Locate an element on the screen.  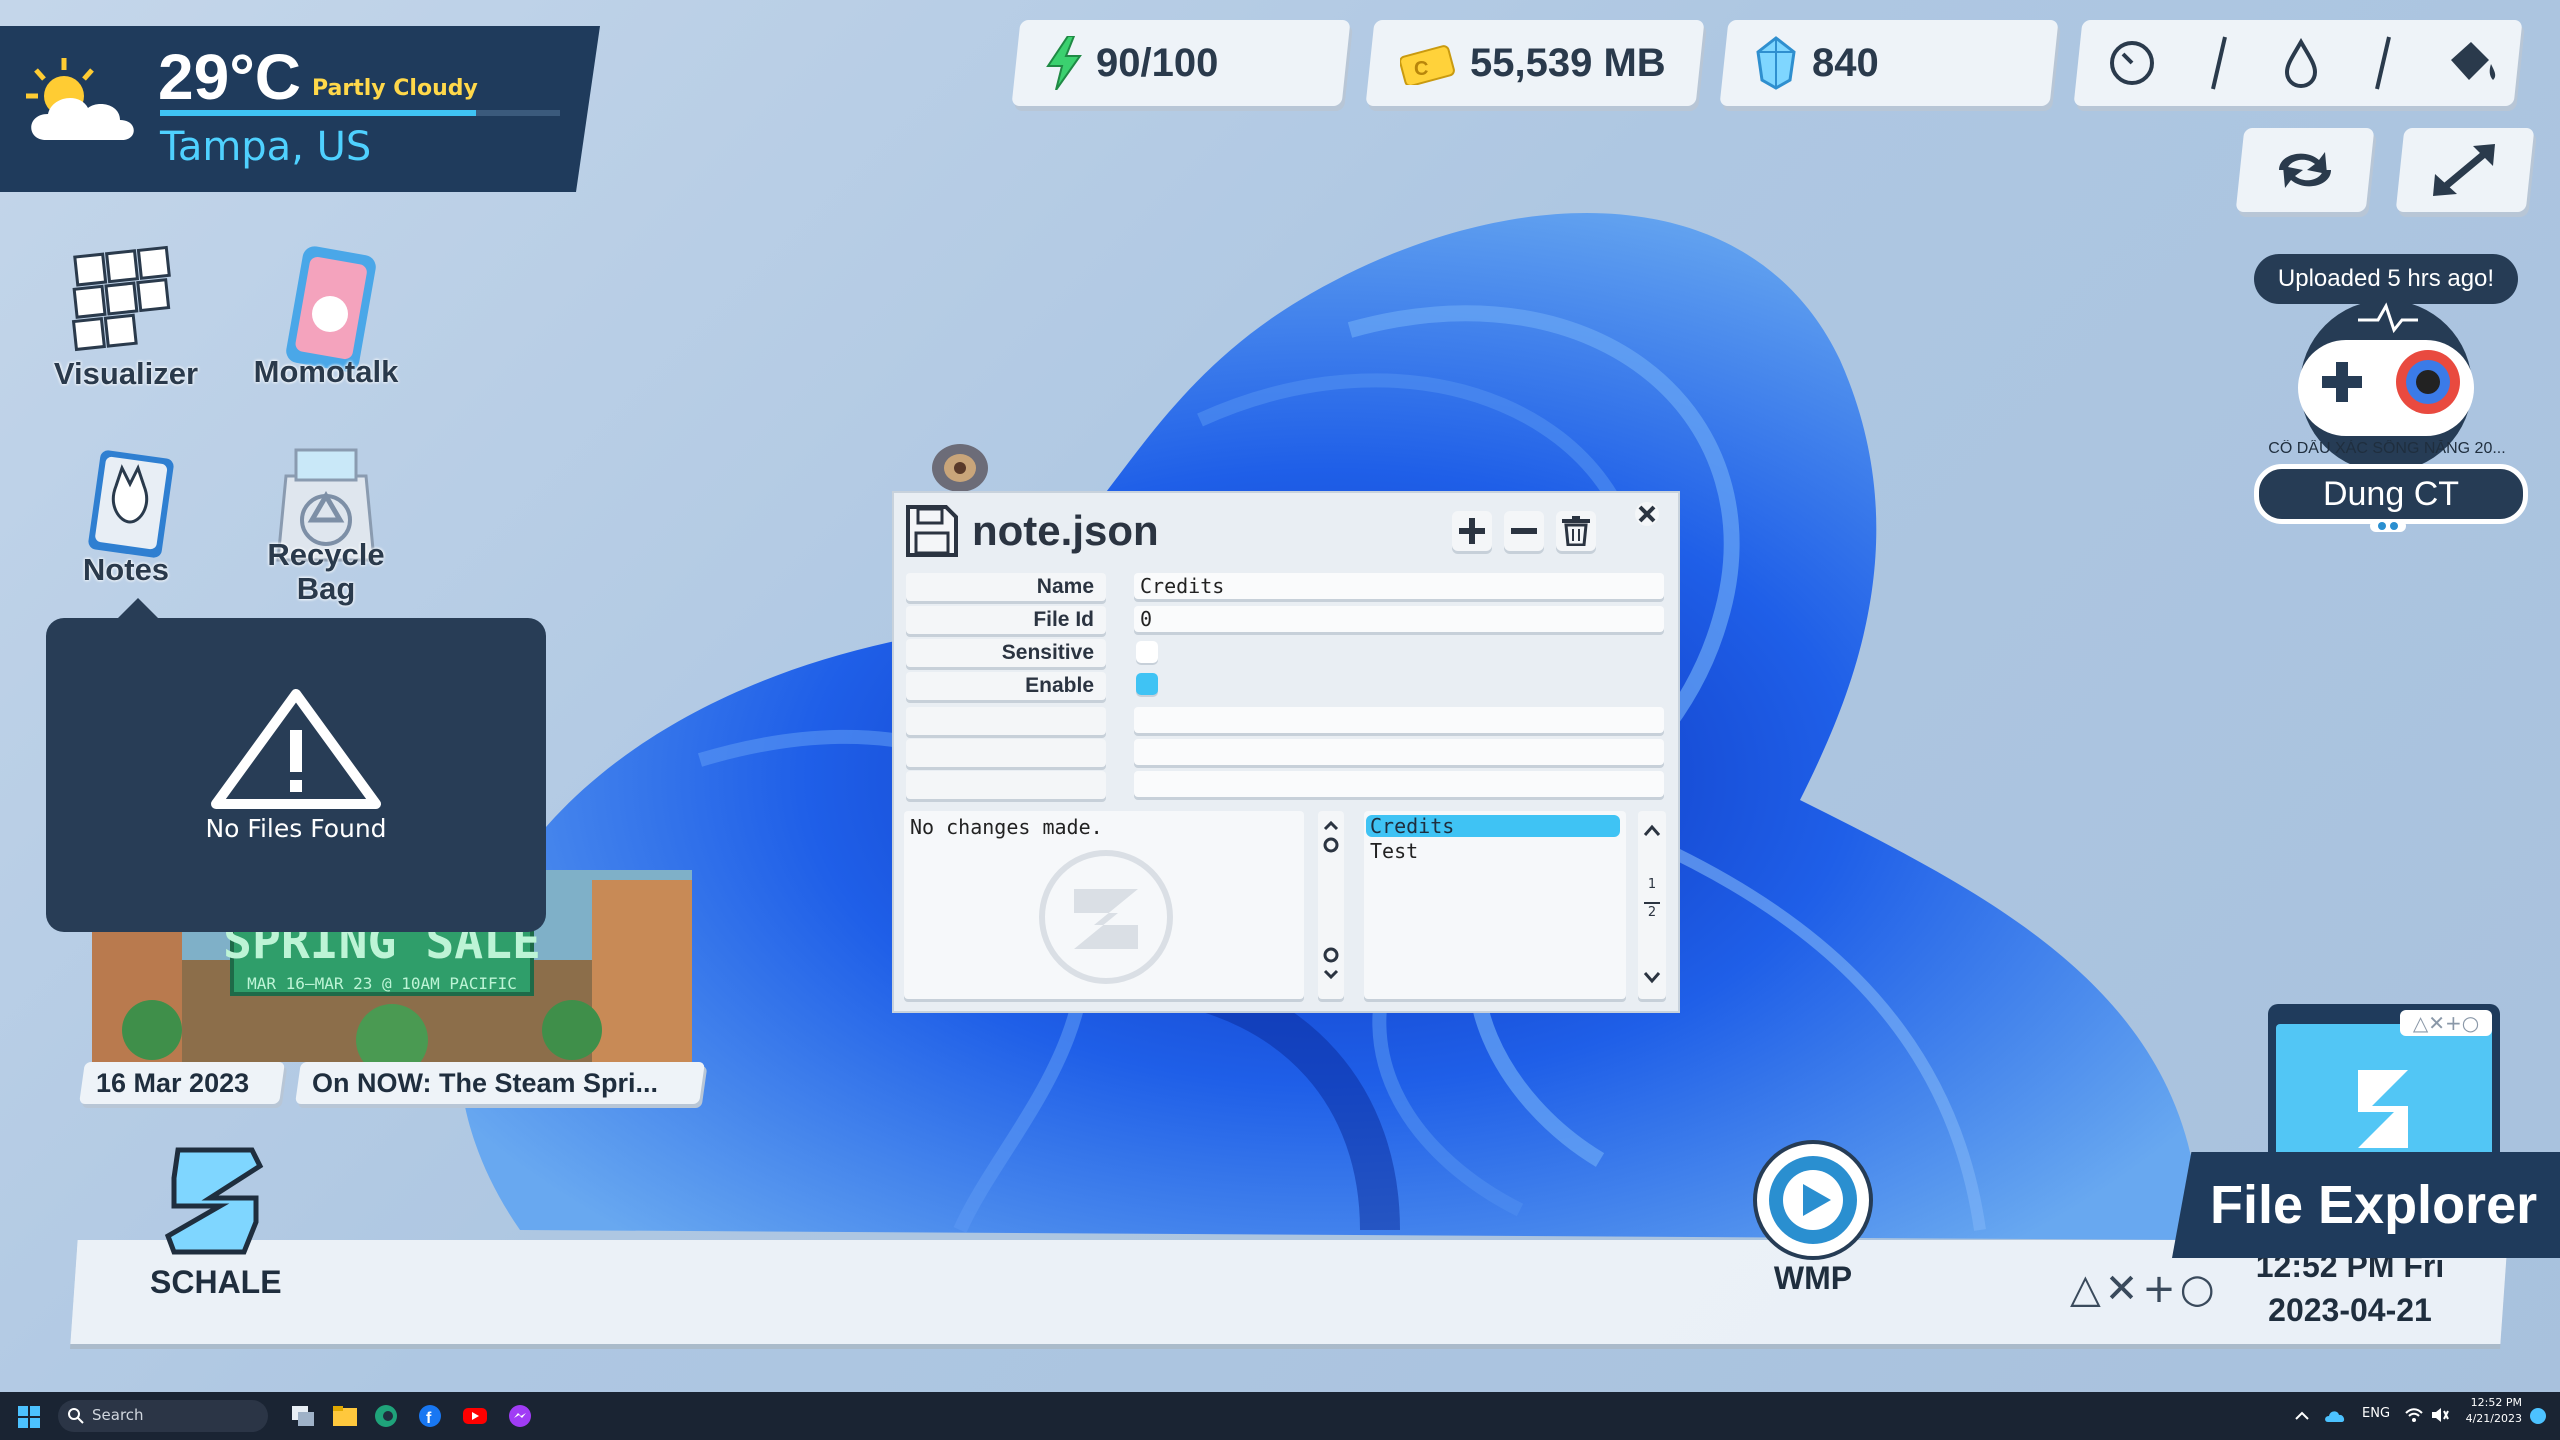
dock-app-schale: SCHALE is located at coordinates (216, 1220).